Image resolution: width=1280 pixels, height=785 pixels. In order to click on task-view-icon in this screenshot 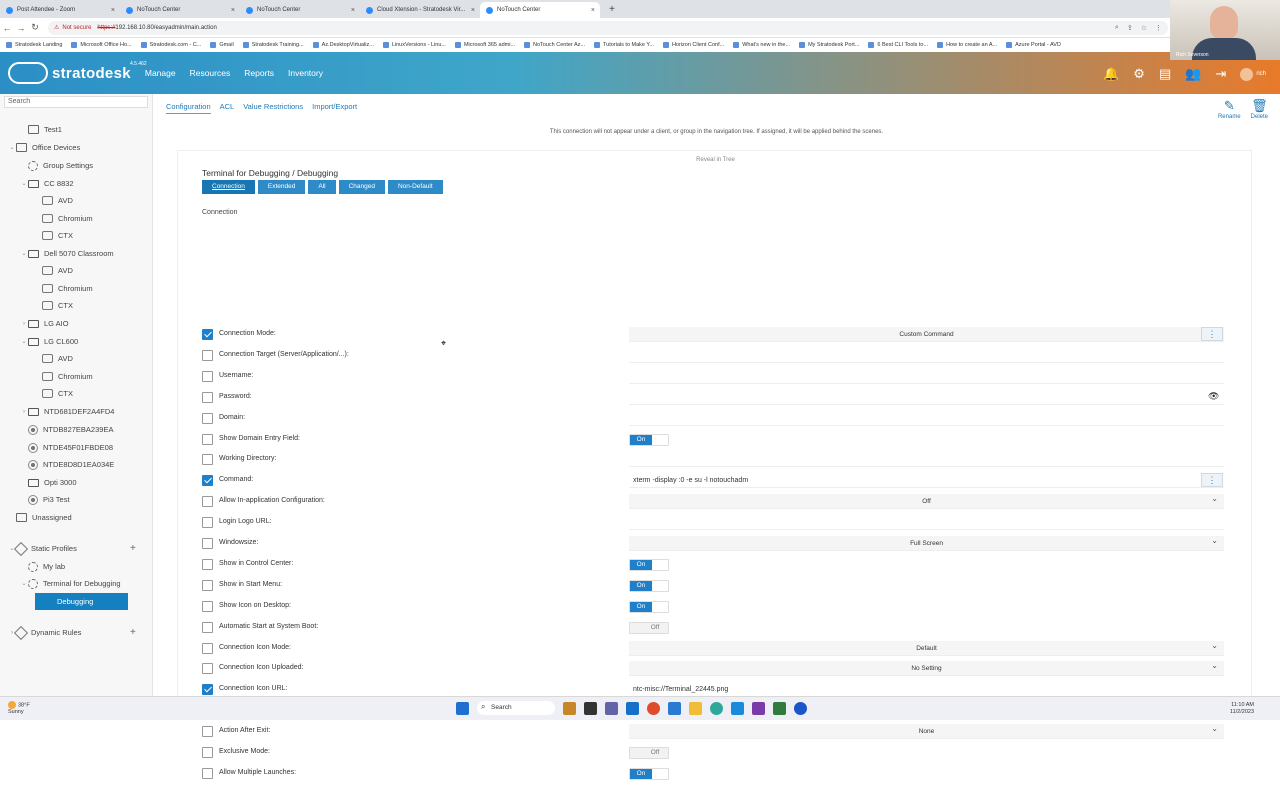, I will do `click(590, 708)`.